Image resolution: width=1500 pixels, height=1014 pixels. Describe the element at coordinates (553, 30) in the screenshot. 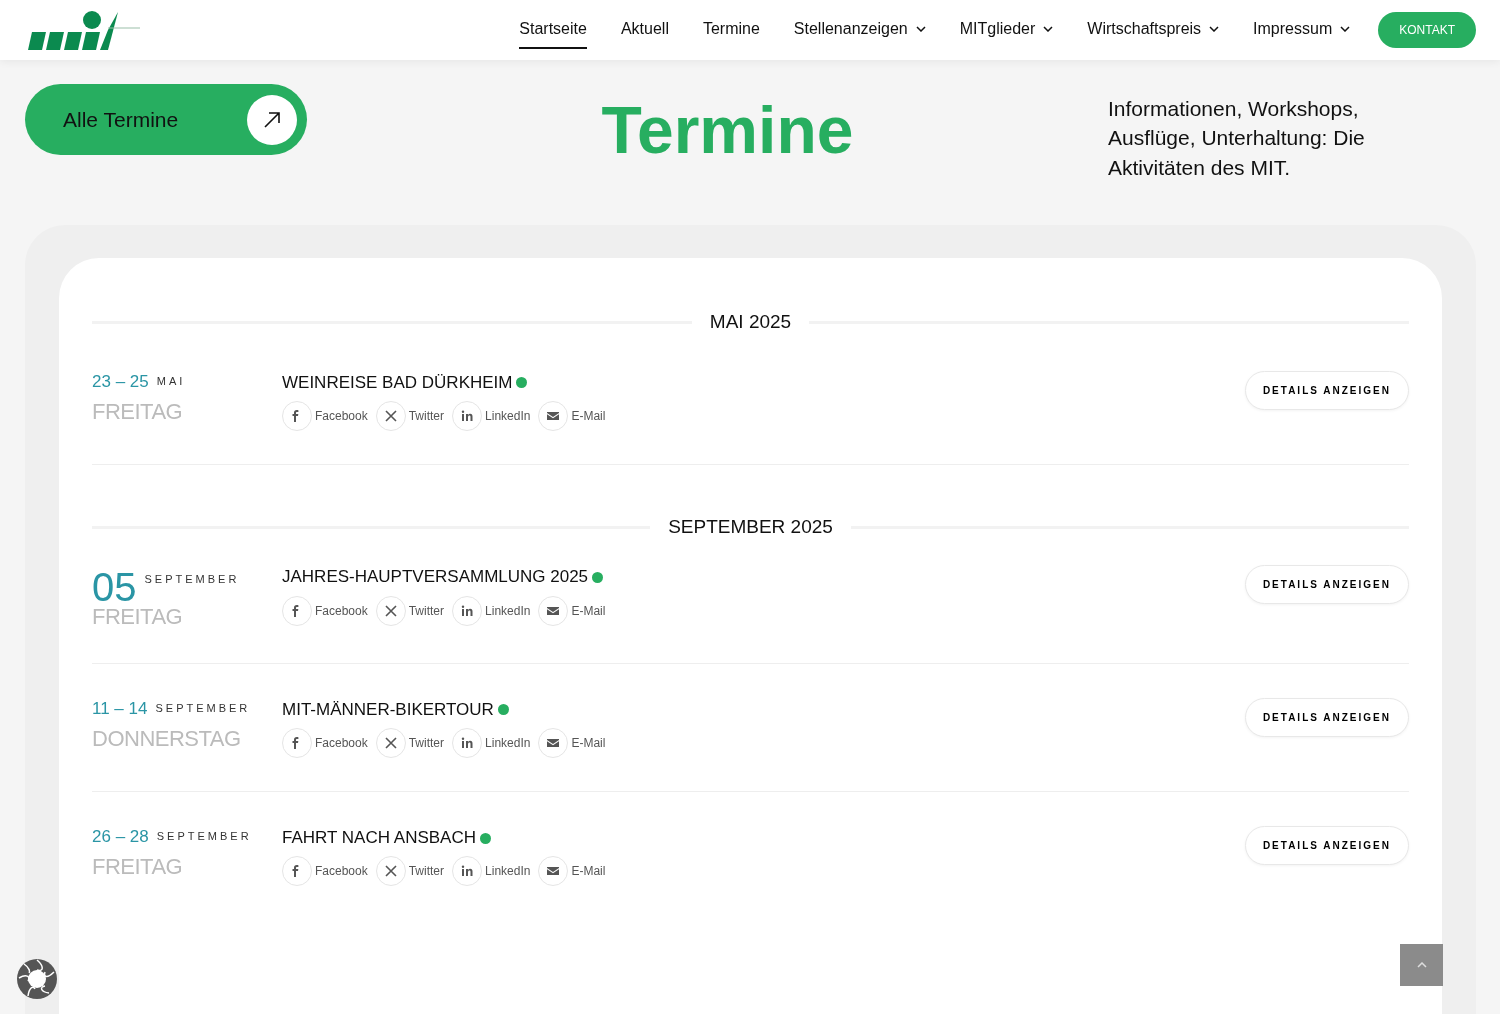

I see `nav-link: Startseite` at that location.